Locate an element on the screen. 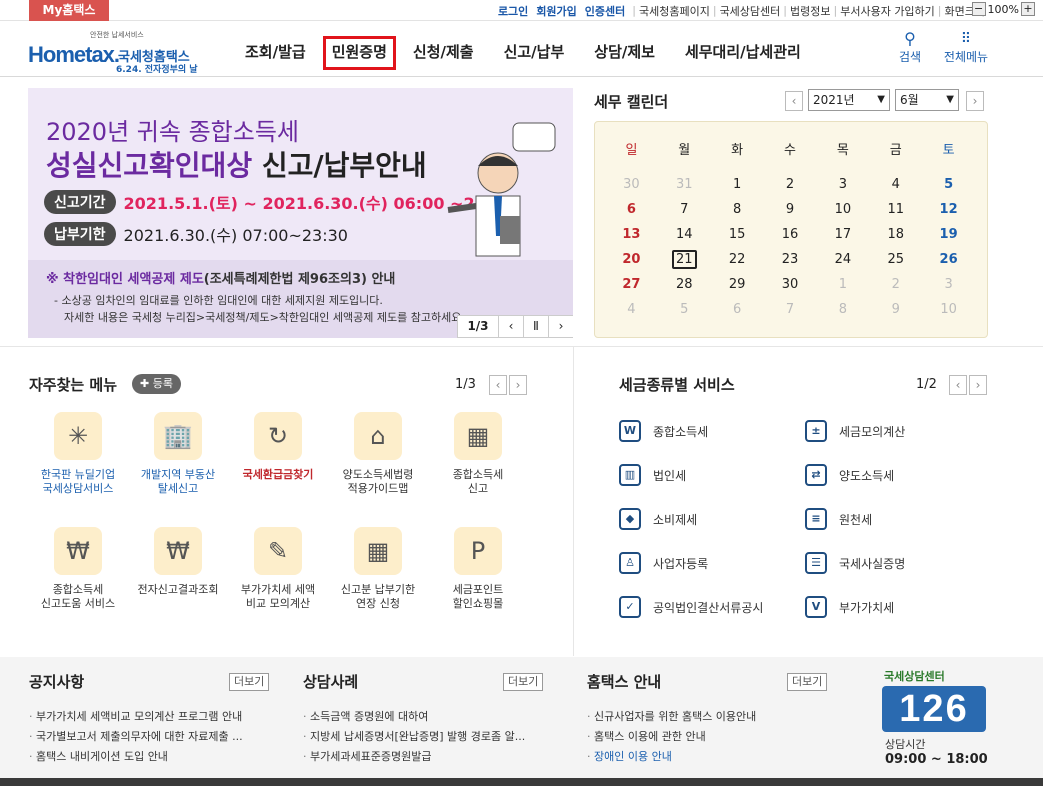 The width and height of the screenshot is (1043, 786). tax-service-item: ♙ 사업자등록 is located at coordinates (663, 563).